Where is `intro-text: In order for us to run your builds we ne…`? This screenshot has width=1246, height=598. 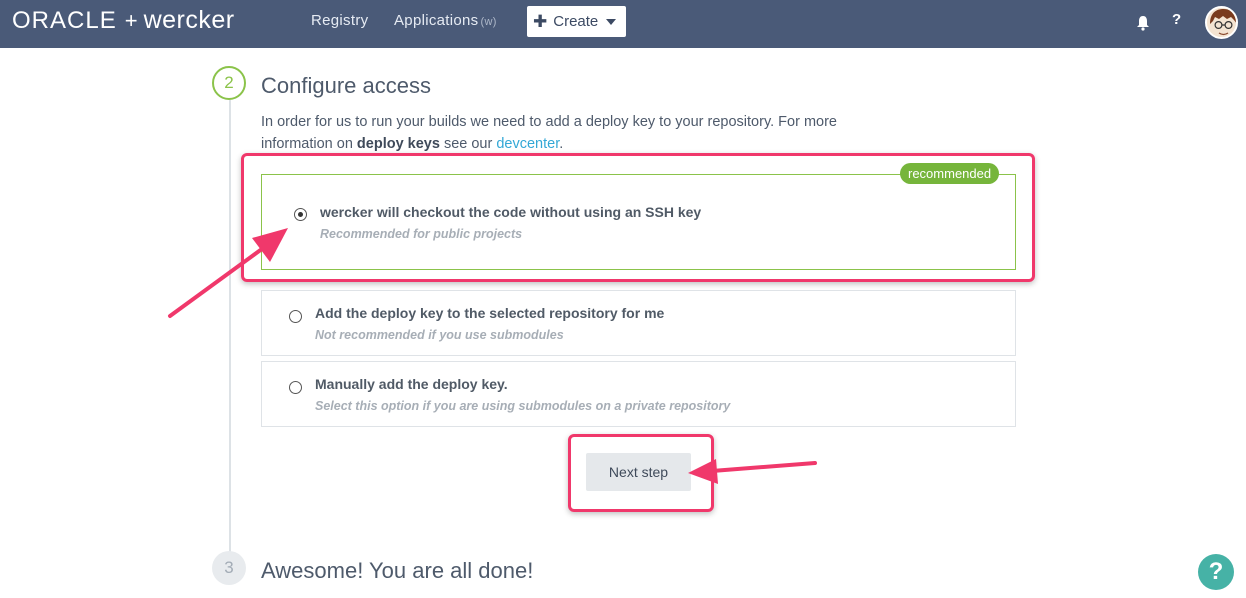 intro-text: In order for us to run your builds we ne… is located at coordinates (571, 133).